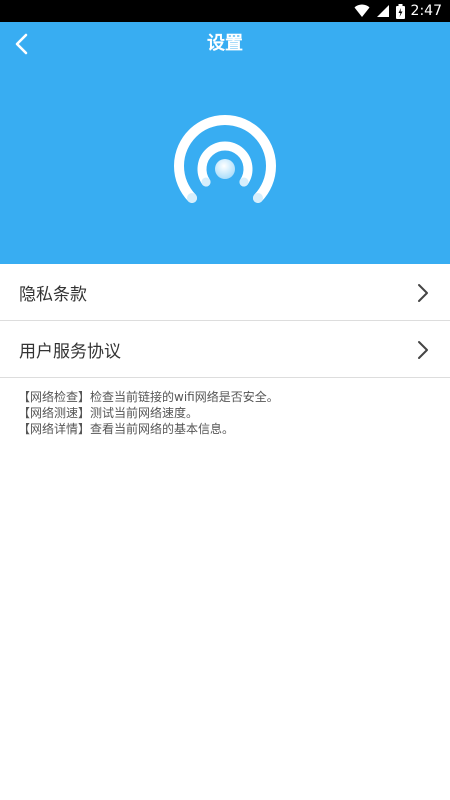 This screenshot has height=800, width=450. Describe the element at coordinates (362, 10) in the screenshot. I see `wifi-icon` at that location.